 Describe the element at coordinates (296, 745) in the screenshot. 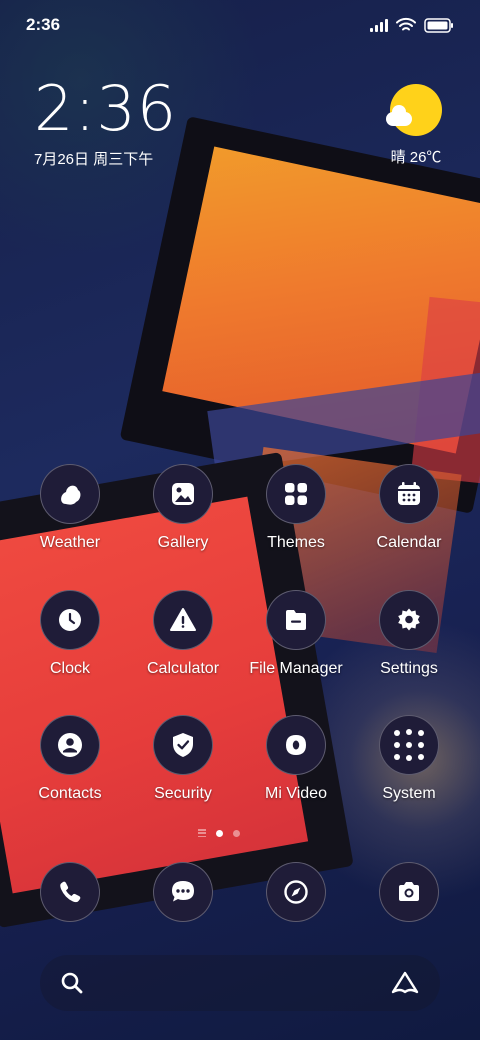

I see `mi-video-icon` at that location.